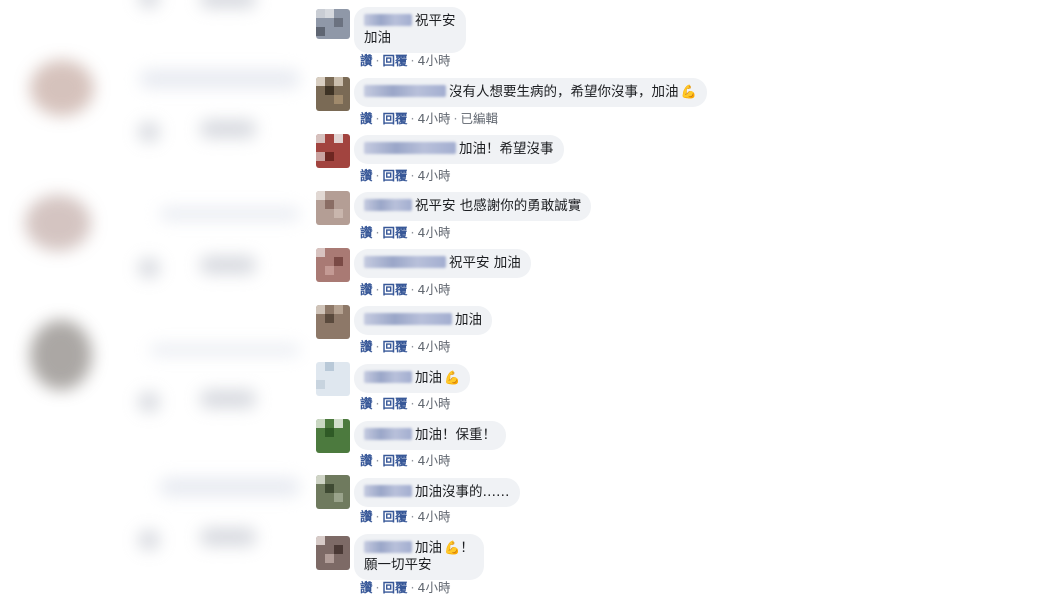 This screenshot has width=1060, height=596. Describe the element at coordinates (506, 149) in the screenshot. I see `comment-text: 加油！希望沒事` at that location.